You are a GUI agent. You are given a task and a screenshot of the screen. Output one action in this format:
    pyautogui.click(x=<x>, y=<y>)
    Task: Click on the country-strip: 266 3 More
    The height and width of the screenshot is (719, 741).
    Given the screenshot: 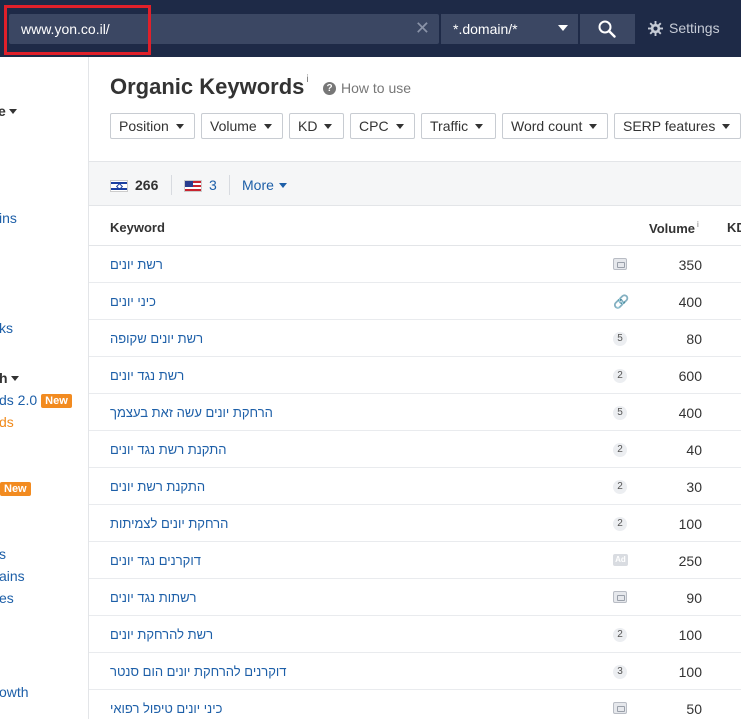 What is the action you would take?
    pyautogui.click(x=415, y=183)
    